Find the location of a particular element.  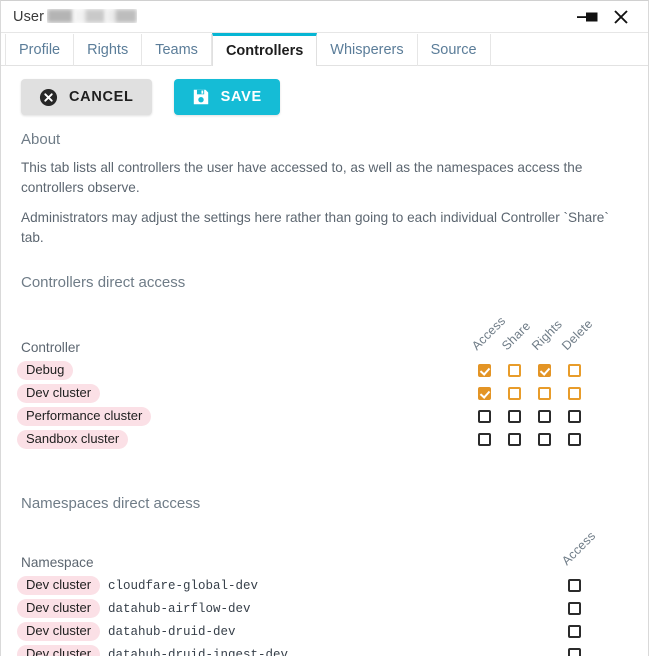

checkbox-dev-cluster-share is located at coordinates (515, 393).